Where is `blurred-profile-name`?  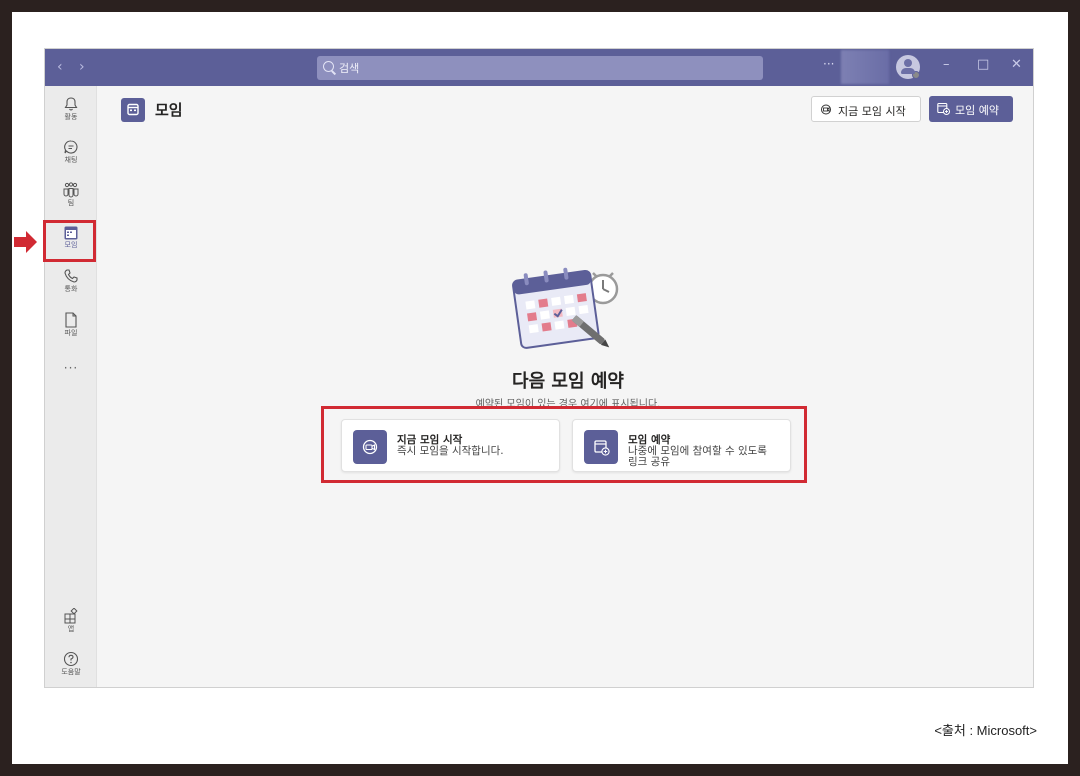
blurred-profile-name is located at coordinates (865, 67).